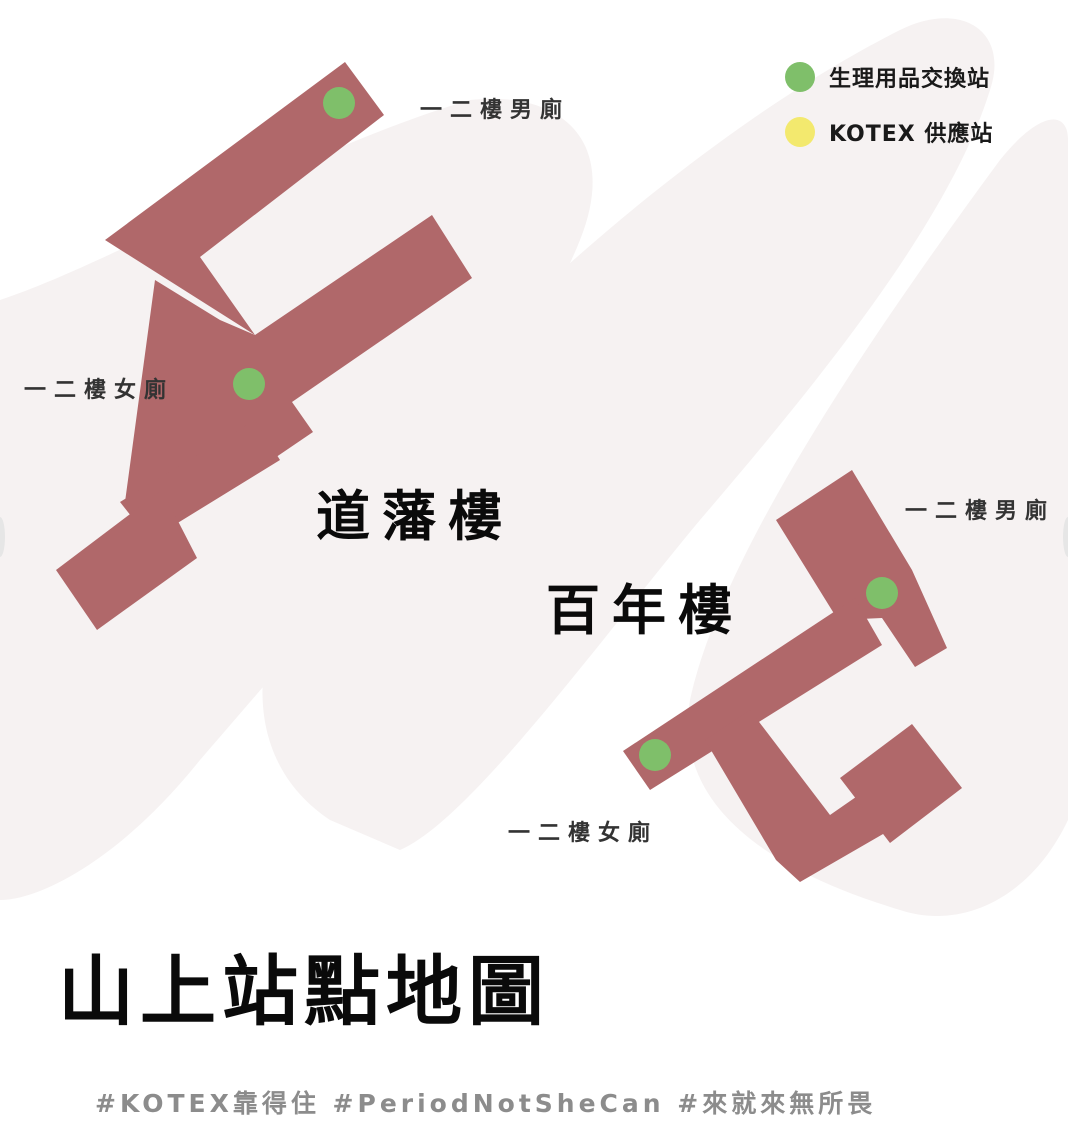 Image resolution: width=1068 pixels, height=1134 pixels. I want to click on daofan-women-restroom-label: 一二樓女廁, so click(99, 390).